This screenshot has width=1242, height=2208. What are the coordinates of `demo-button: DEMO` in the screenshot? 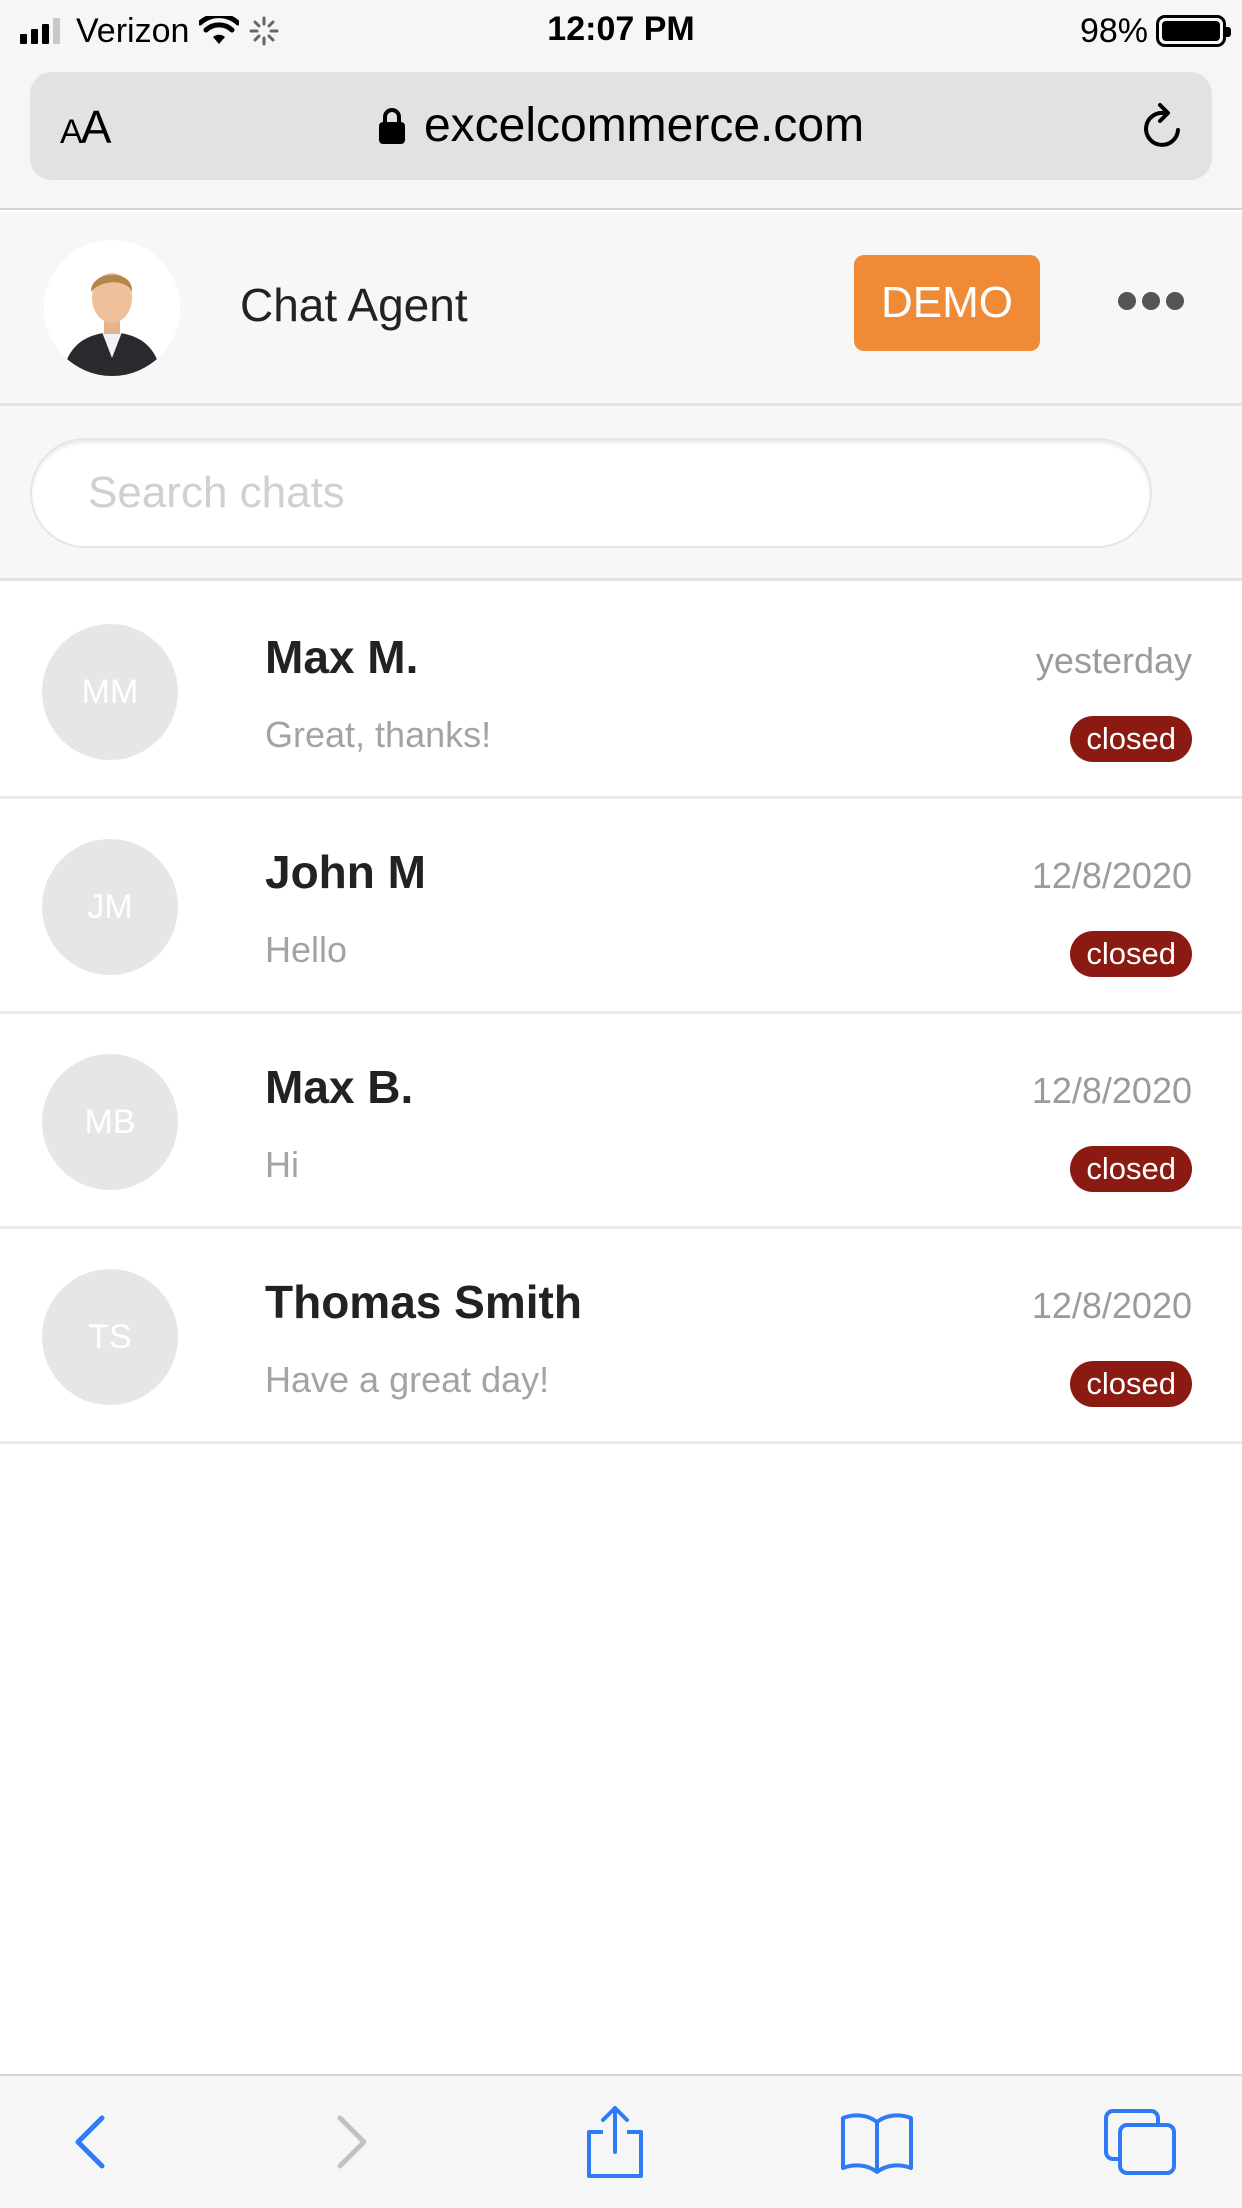 It's located at (947, 303).